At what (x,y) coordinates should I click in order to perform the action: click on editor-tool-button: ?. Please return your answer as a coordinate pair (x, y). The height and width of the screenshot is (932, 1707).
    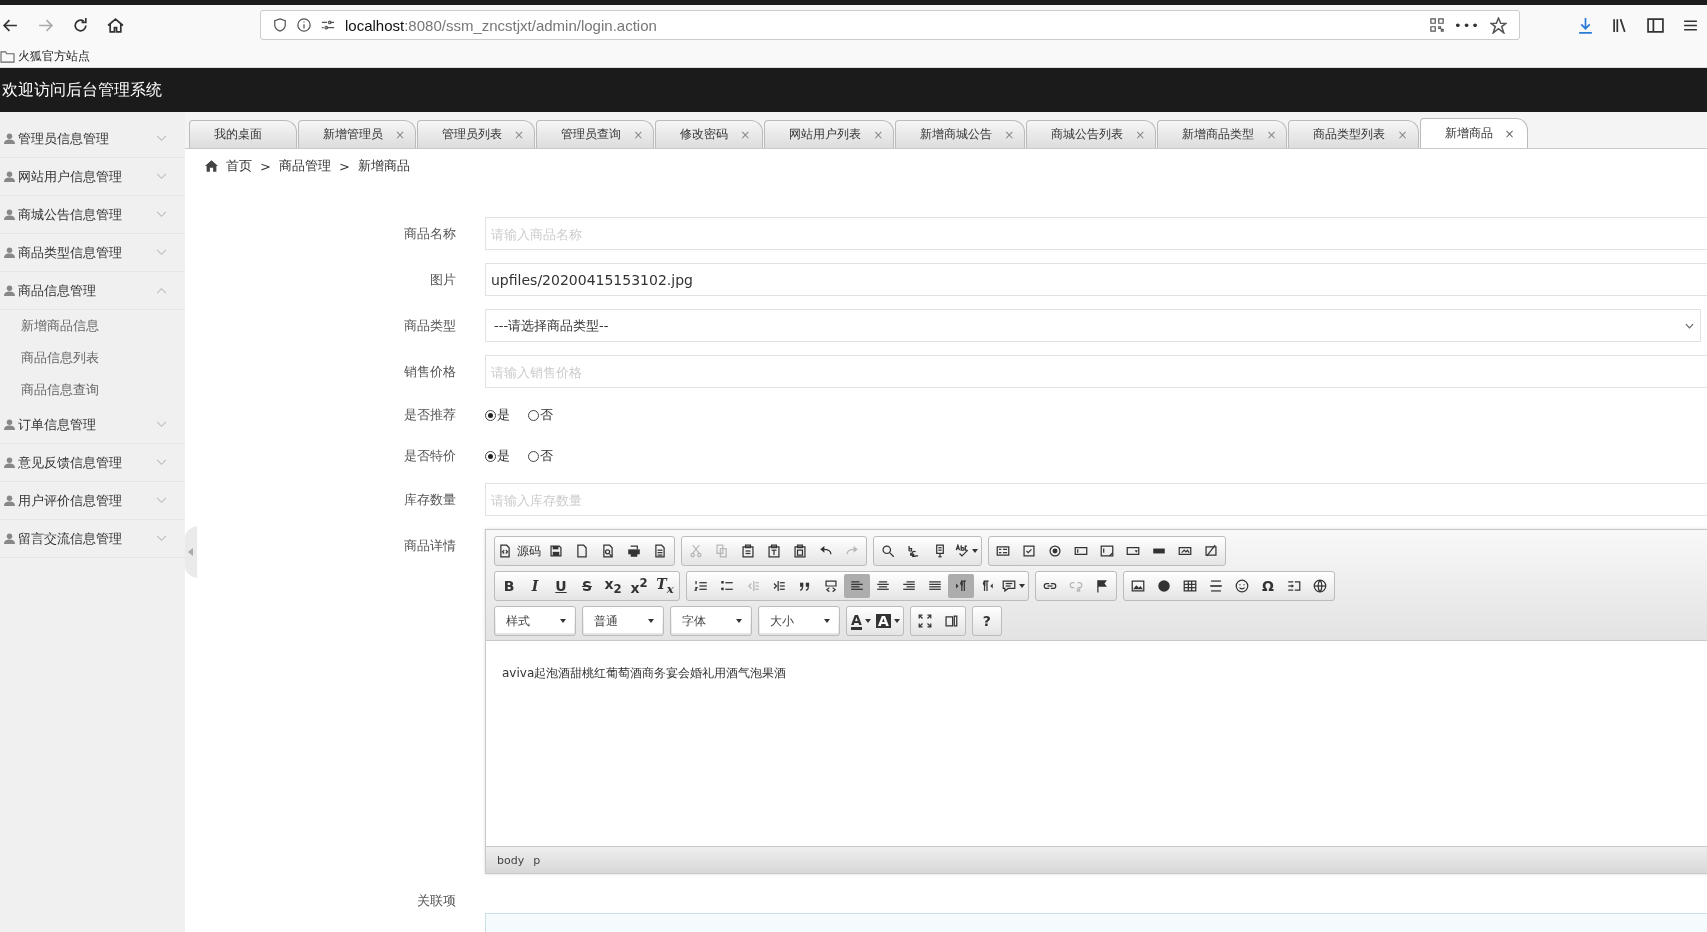
    Looking at the image, I should click on (986, 621).